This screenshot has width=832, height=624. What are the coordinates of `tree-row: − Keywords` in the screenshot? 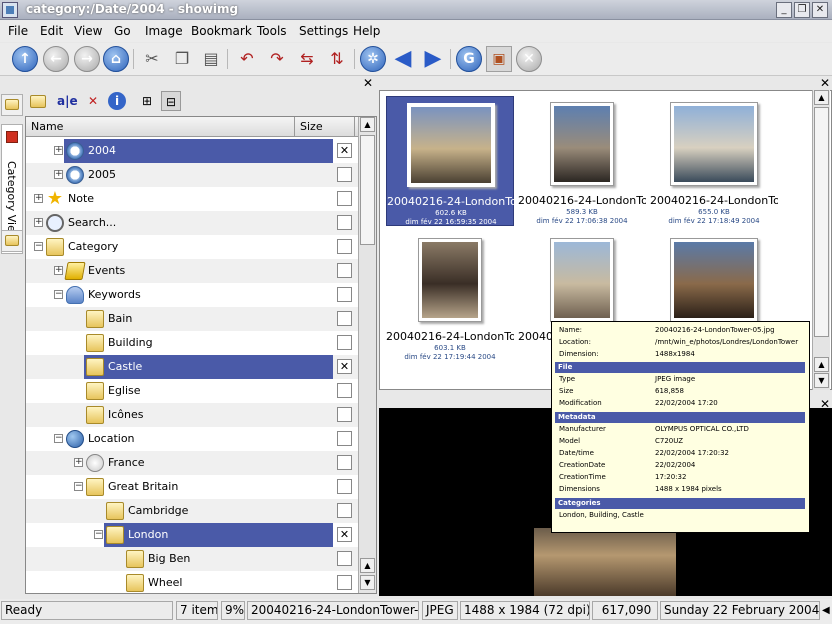 It's located at (192, 295).